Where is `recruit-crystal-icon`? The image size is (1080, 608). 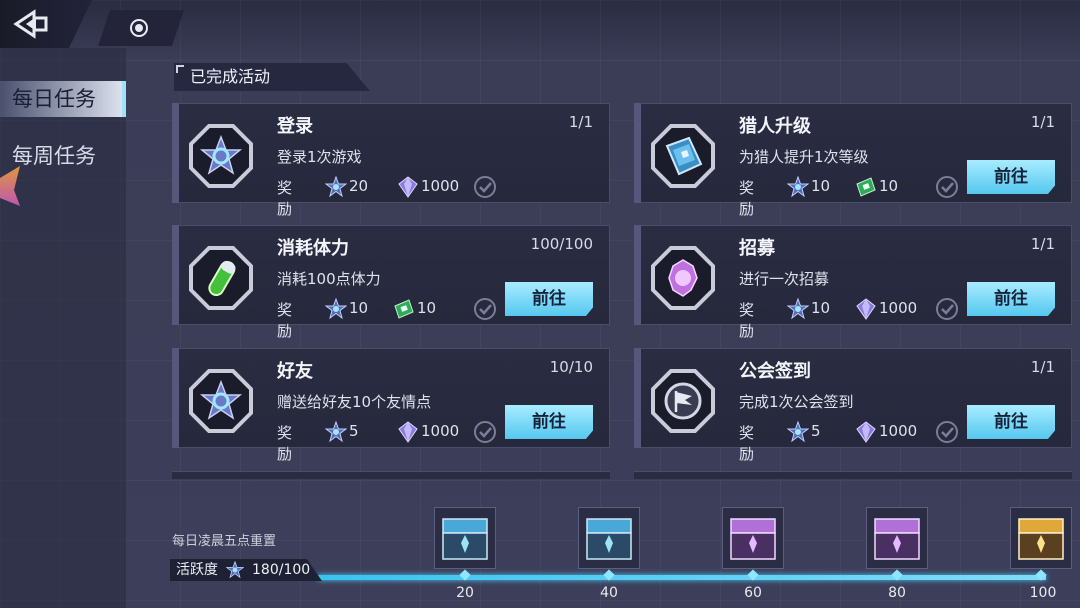 recruit-crystal-icon is located at coordinates (683, 278).